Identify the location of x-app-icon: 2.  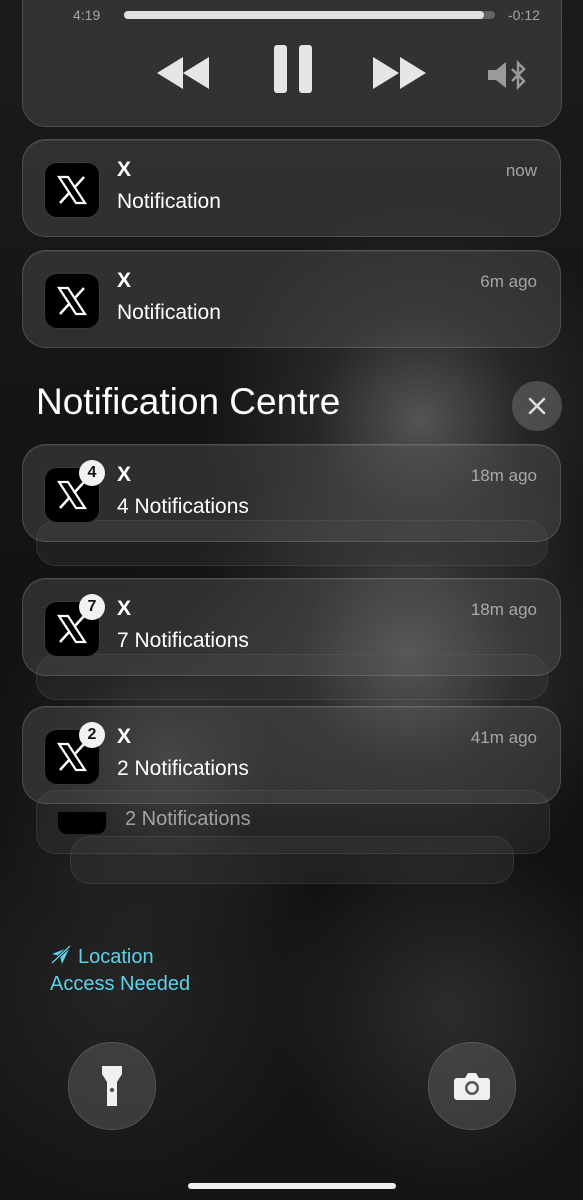
(74, 753).